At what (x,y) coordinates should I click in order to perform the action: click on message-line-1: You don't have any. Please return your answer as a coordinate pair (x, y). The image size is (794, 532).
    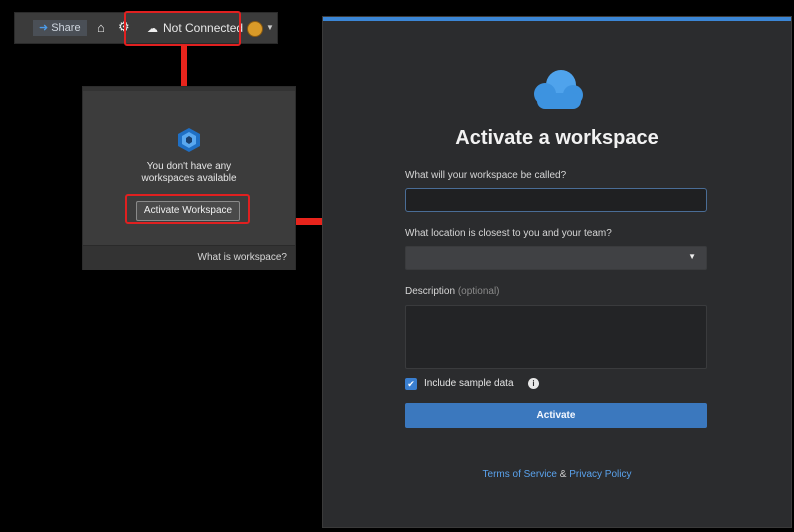
    Looking at the image, I should click on (189, 166).